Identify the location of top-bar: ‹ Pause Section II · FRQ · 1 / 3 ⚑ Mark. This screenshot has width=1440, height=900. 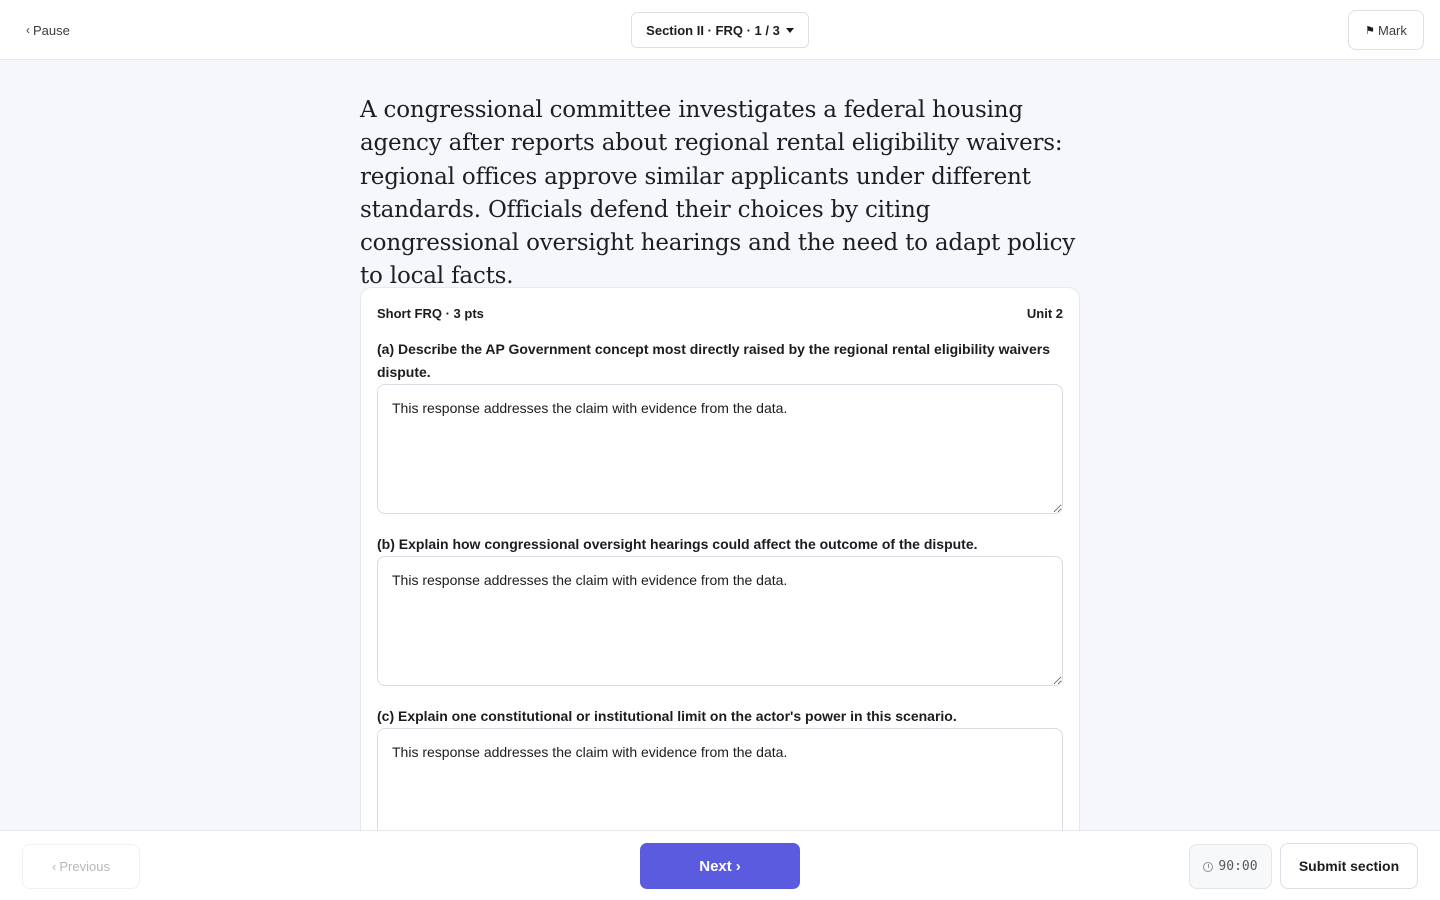
(720, 30).